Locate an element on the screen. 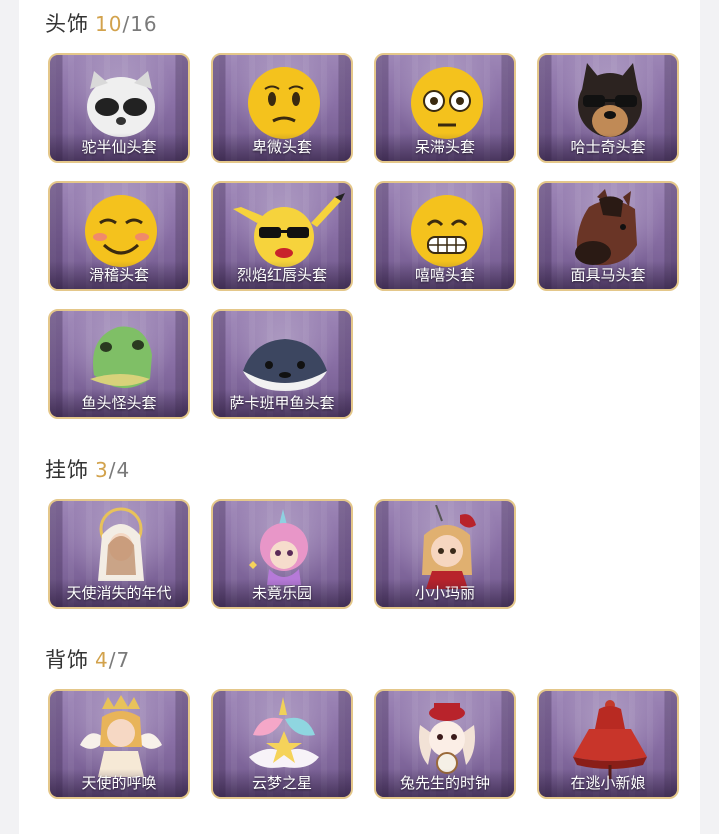 This screenshot has width=719, height=834. pikachu-mask-icon is located at coordinates (289, 230).